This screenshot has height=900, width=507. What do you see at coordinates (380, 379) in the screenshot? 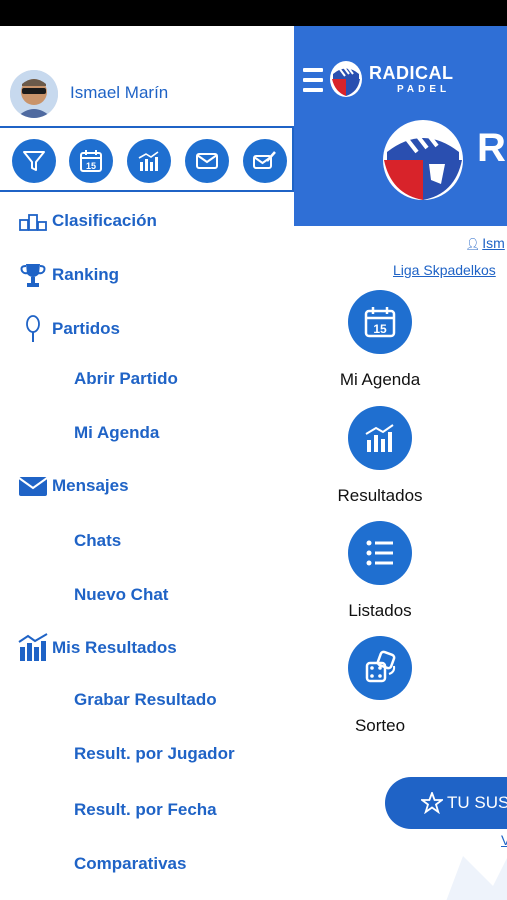
I see `tile-label: Mi Agenda` at bounding box center [380, 379].